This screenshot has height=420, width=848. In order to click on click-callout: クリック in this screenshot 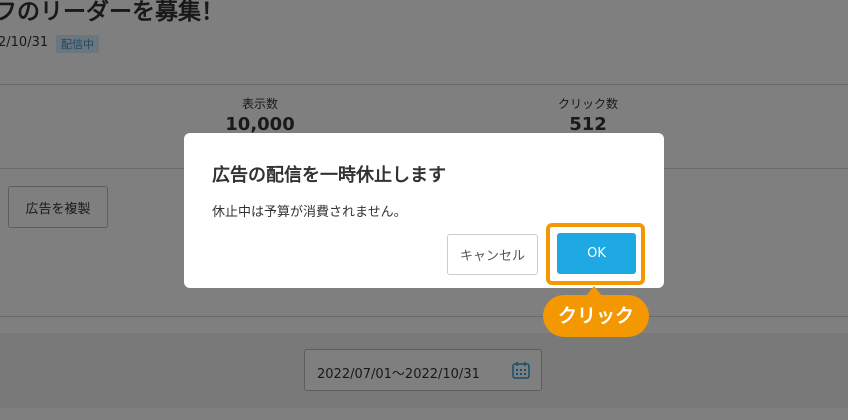, I will do `click(596, 316)`.